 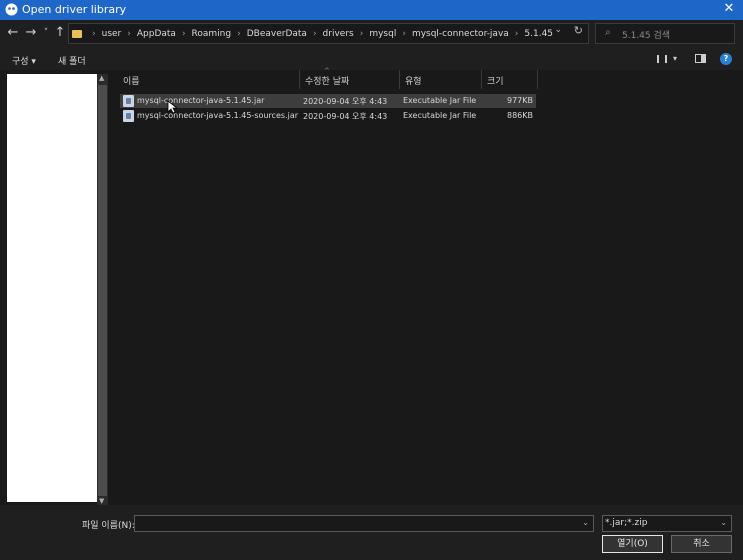 I want to click on close-icon: ✕, so click(x=729, y=9).